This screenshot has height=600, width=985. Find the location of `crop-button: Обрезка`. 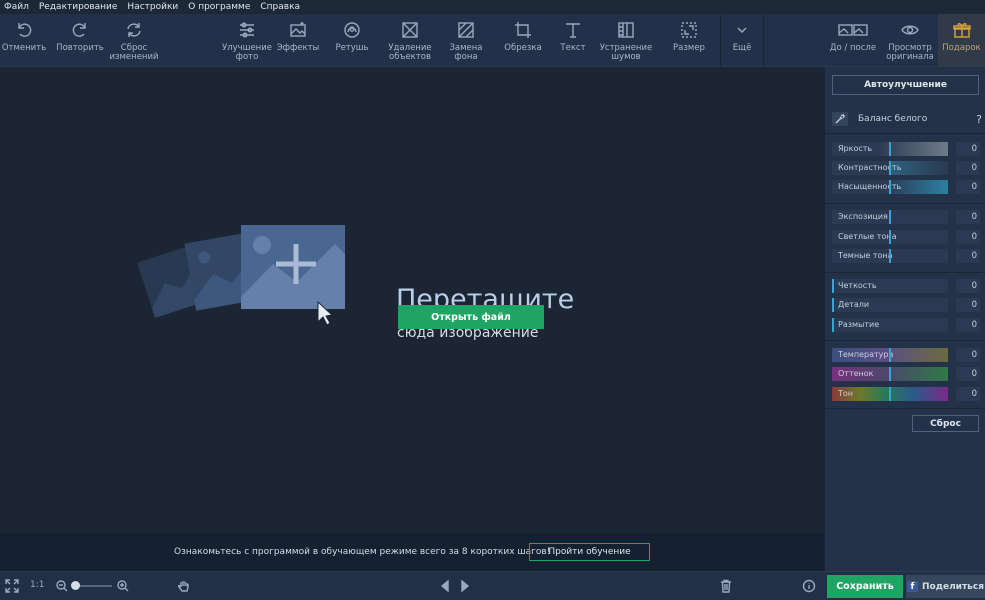

crop-button: Обрезка is located at coordinates (523, 40).